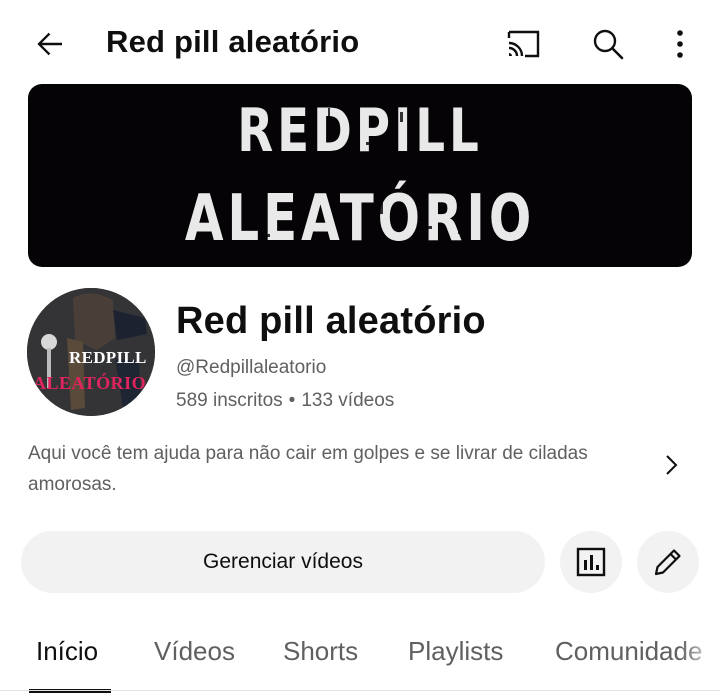  I want to click on manage-videos-button: Gerenciar vídeos, so click(283, 562).